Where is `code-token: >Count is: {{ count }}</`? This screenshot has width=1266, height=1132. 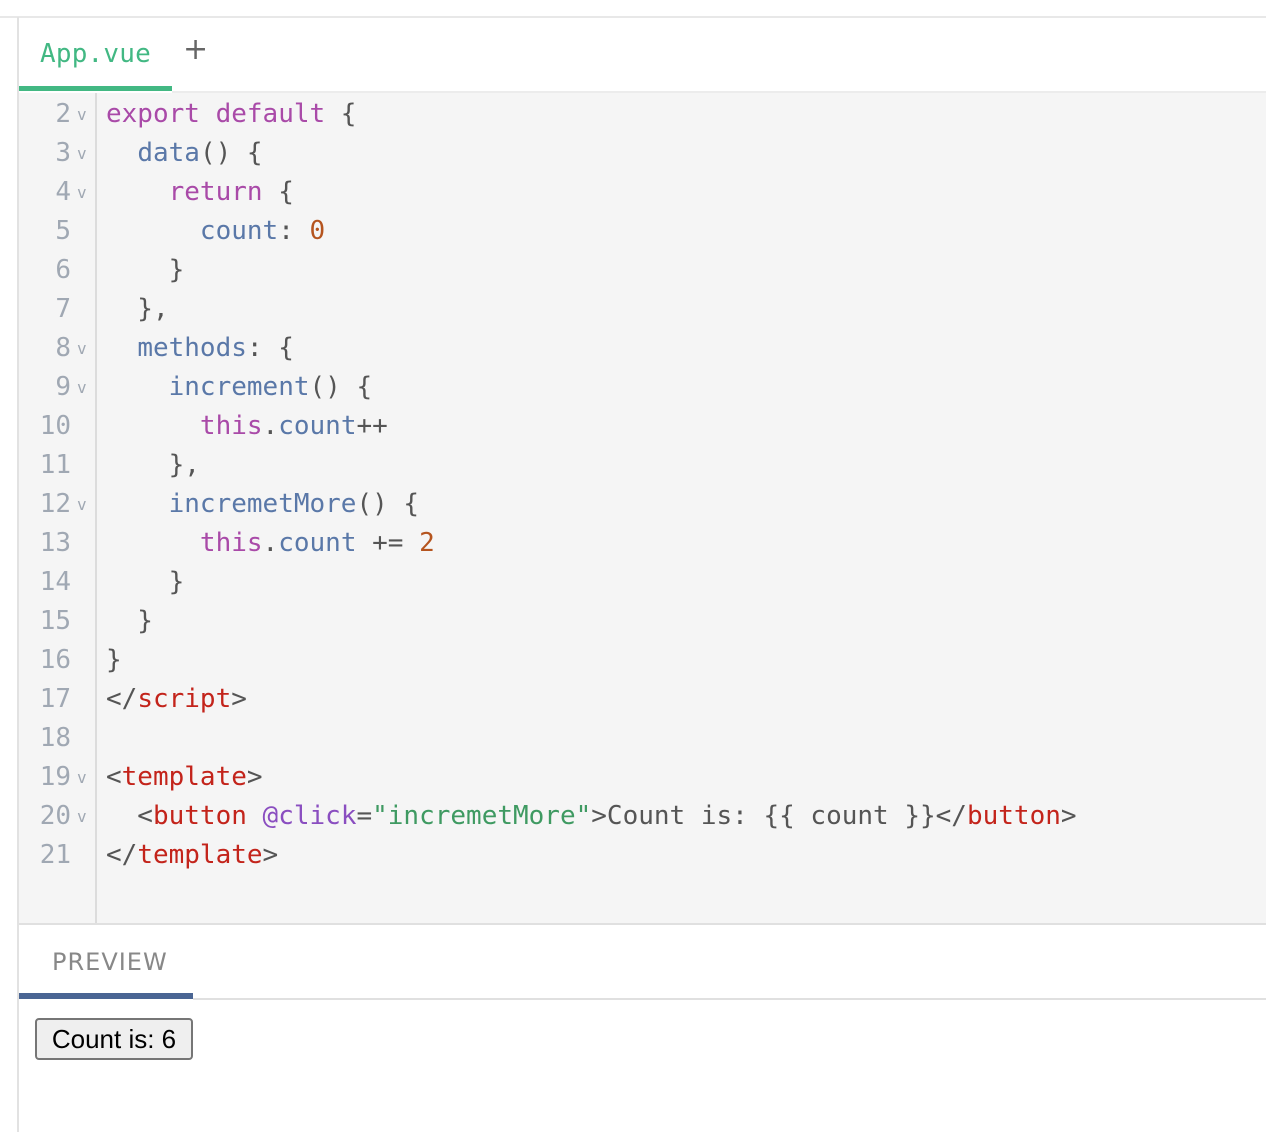 code-token: >Count is: {{ count }}</ is located at coordinates (779, 816).